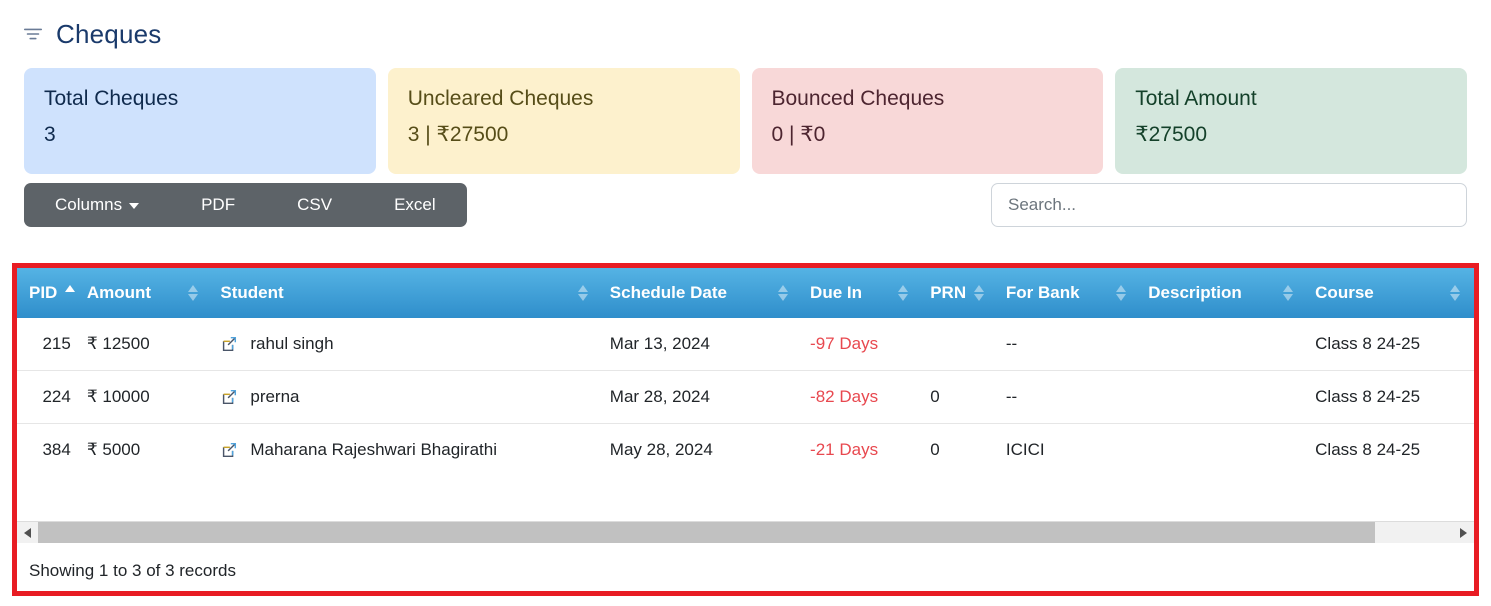 The height and width of the screenshot is (606, 1491). Describe the element at coordinates (314, 205) in the screenshot. I see `csv-button: CSV` at that location.